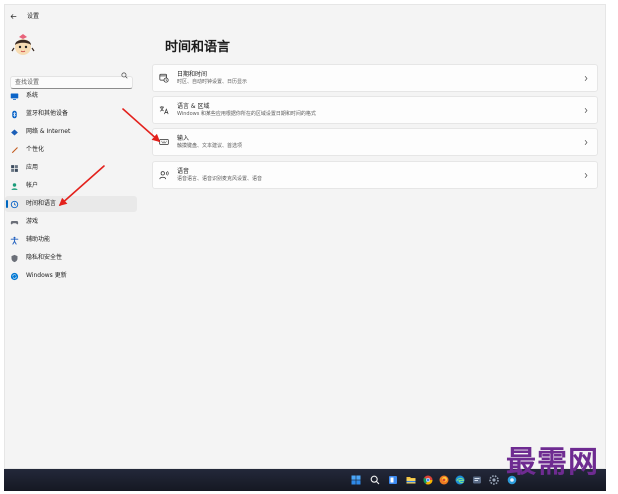 The width and height of the screenshot is (618, 494). I want to click on sidebar-item-label: 系统, so click(32, 95).